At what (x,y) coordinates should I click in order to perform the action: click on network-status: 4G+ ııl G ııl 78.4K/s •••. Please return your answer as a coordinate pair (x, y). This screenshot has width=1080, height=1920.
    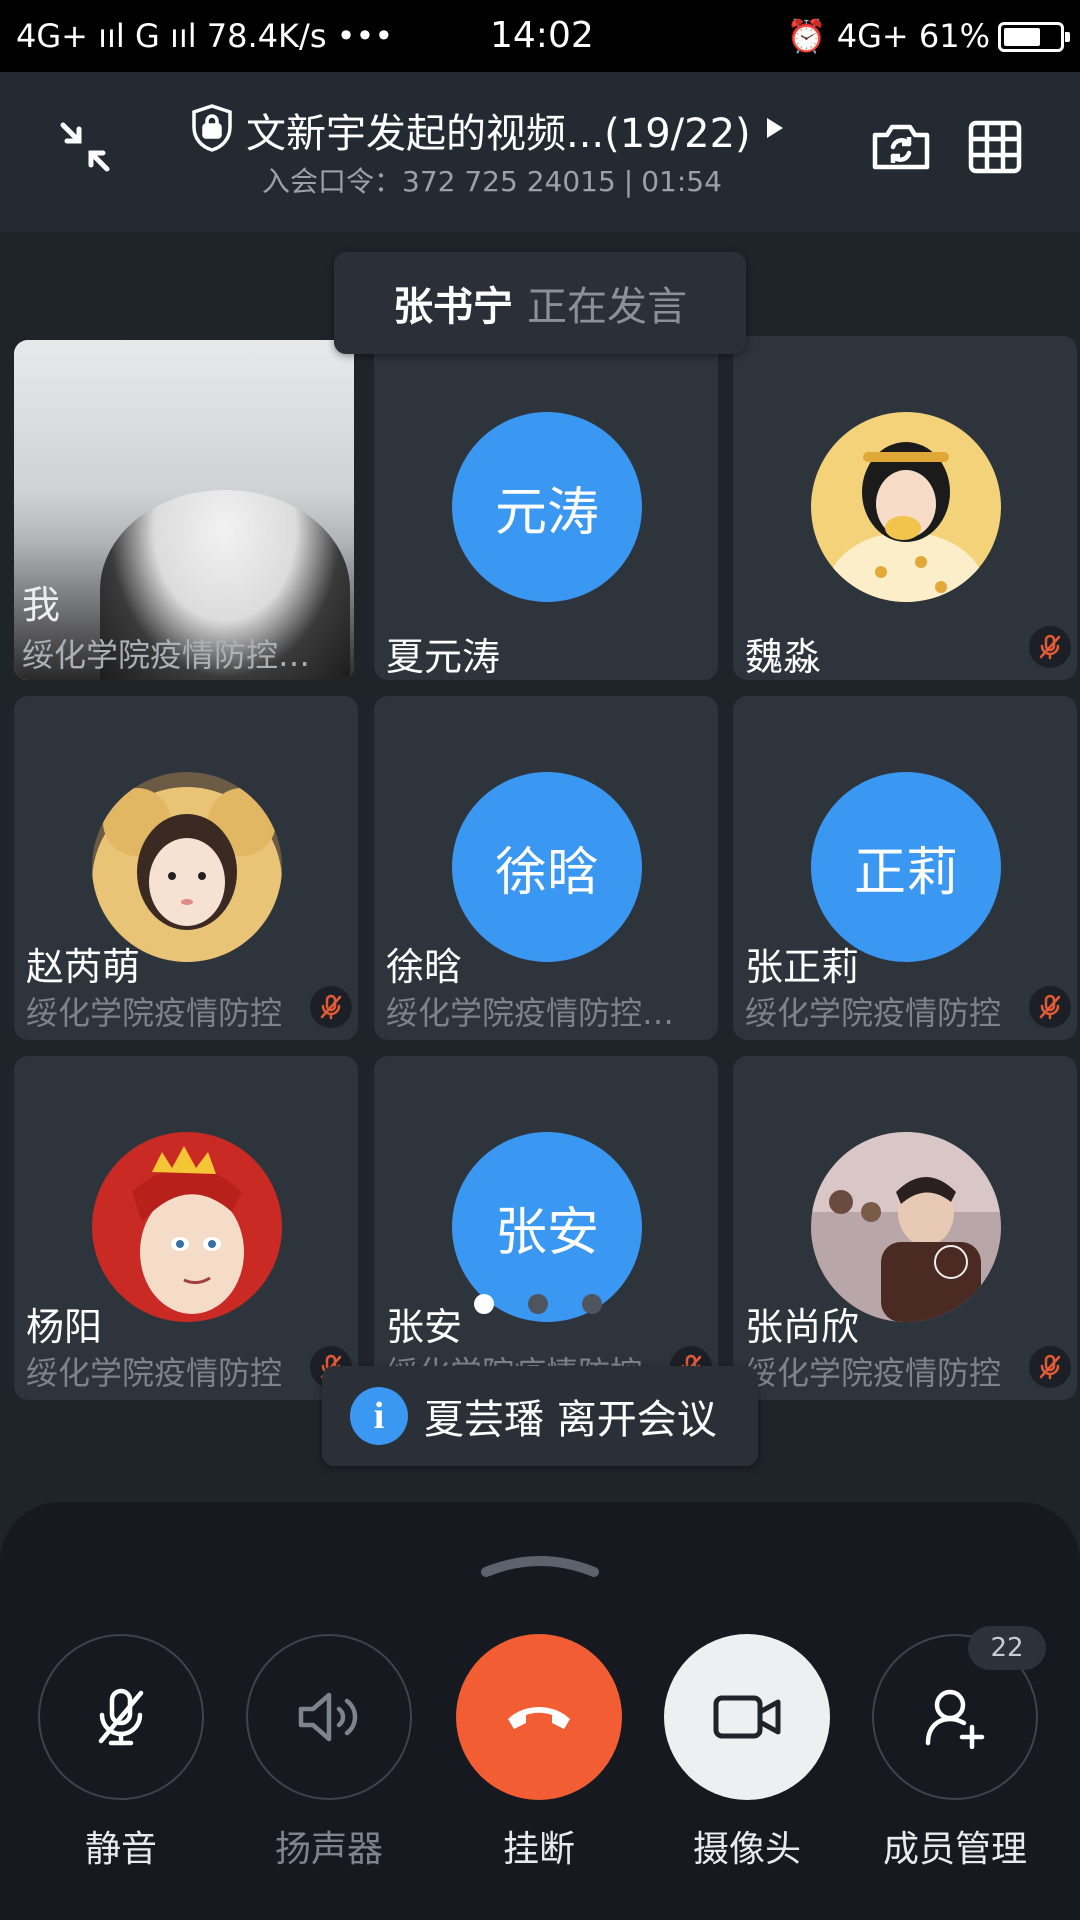
    Looking at the image, I should click on (205, 36).